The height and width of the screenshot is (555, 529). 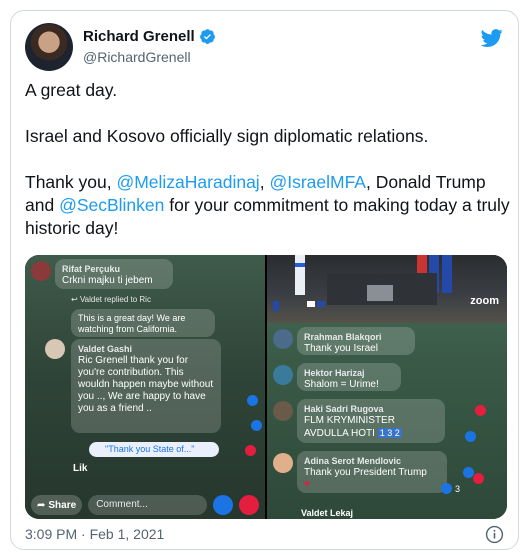 I want to click on suggestion-chip: "Thank you State of...", so click(x=154, y=449).